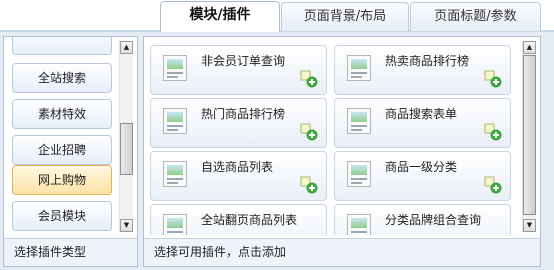  Describe the element at coordinates (70, 252) in the screenshot. I see `category-footer-hint: 选择插件类型` at that location.